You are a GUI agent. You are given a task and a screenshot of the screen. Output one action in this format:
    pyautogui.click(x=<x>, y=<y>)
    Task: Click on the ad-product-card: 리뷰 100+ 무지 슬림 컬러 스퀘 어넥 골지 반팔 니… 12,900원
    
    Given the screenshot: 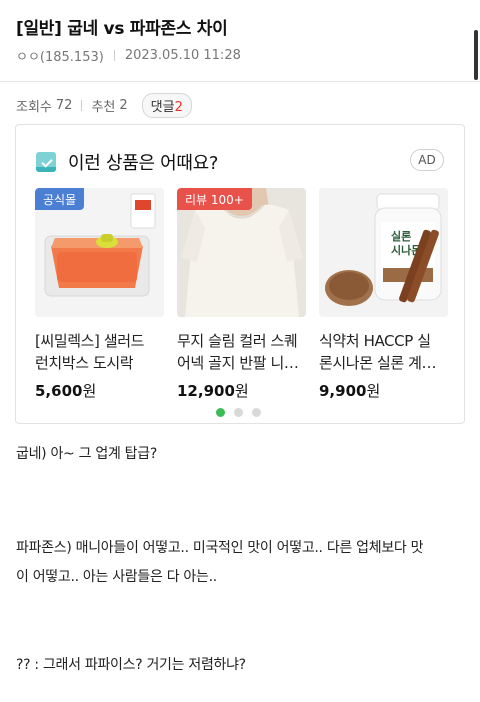 What is the action you would take?
    pyautogui.click(x=241, y=293)
    